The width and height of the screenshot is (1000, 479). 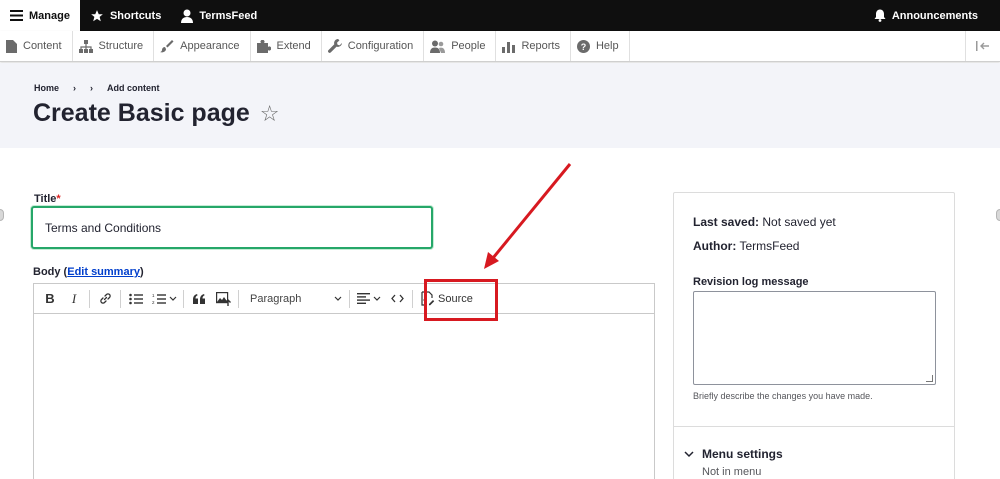 I want to click on tray-item-configuration: Configuration, so click(x=373, y=46).